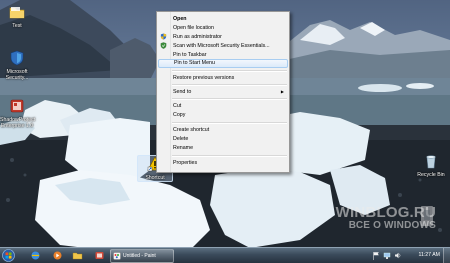  I want to click on taskbar: Untitled - Paint 11:27 AM, so click(225, 255).